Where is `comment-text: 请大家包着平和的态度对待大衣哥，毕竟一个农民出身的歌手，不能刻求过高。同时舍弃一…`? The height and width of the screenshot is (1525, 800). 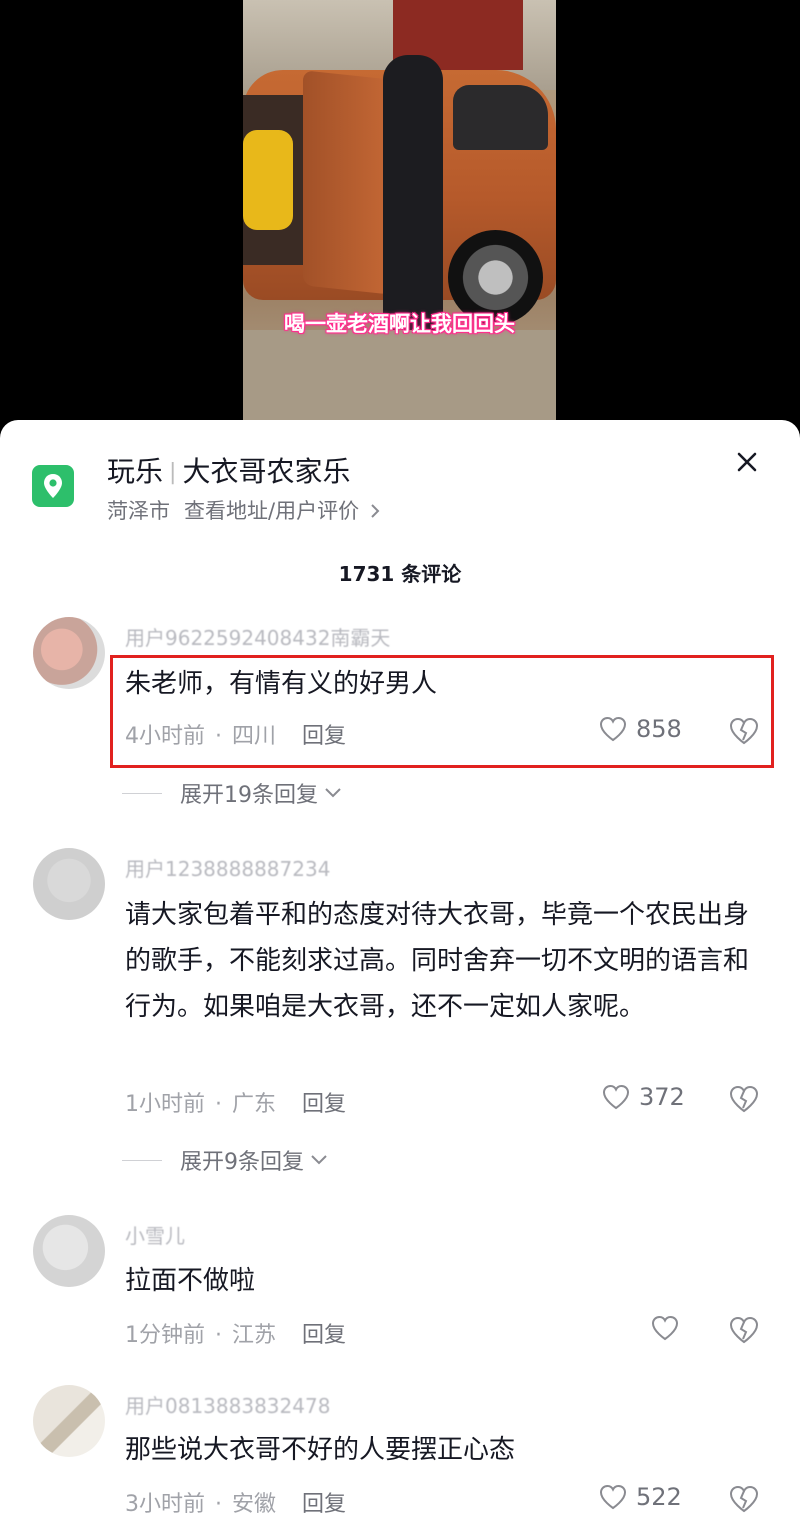 comment-text: 请大家包着平和的态度对待大衣哥，毕竟一个农民出身的歌手，不能刻求过高。同时舍弃一… is located at coordinates (445, 961).